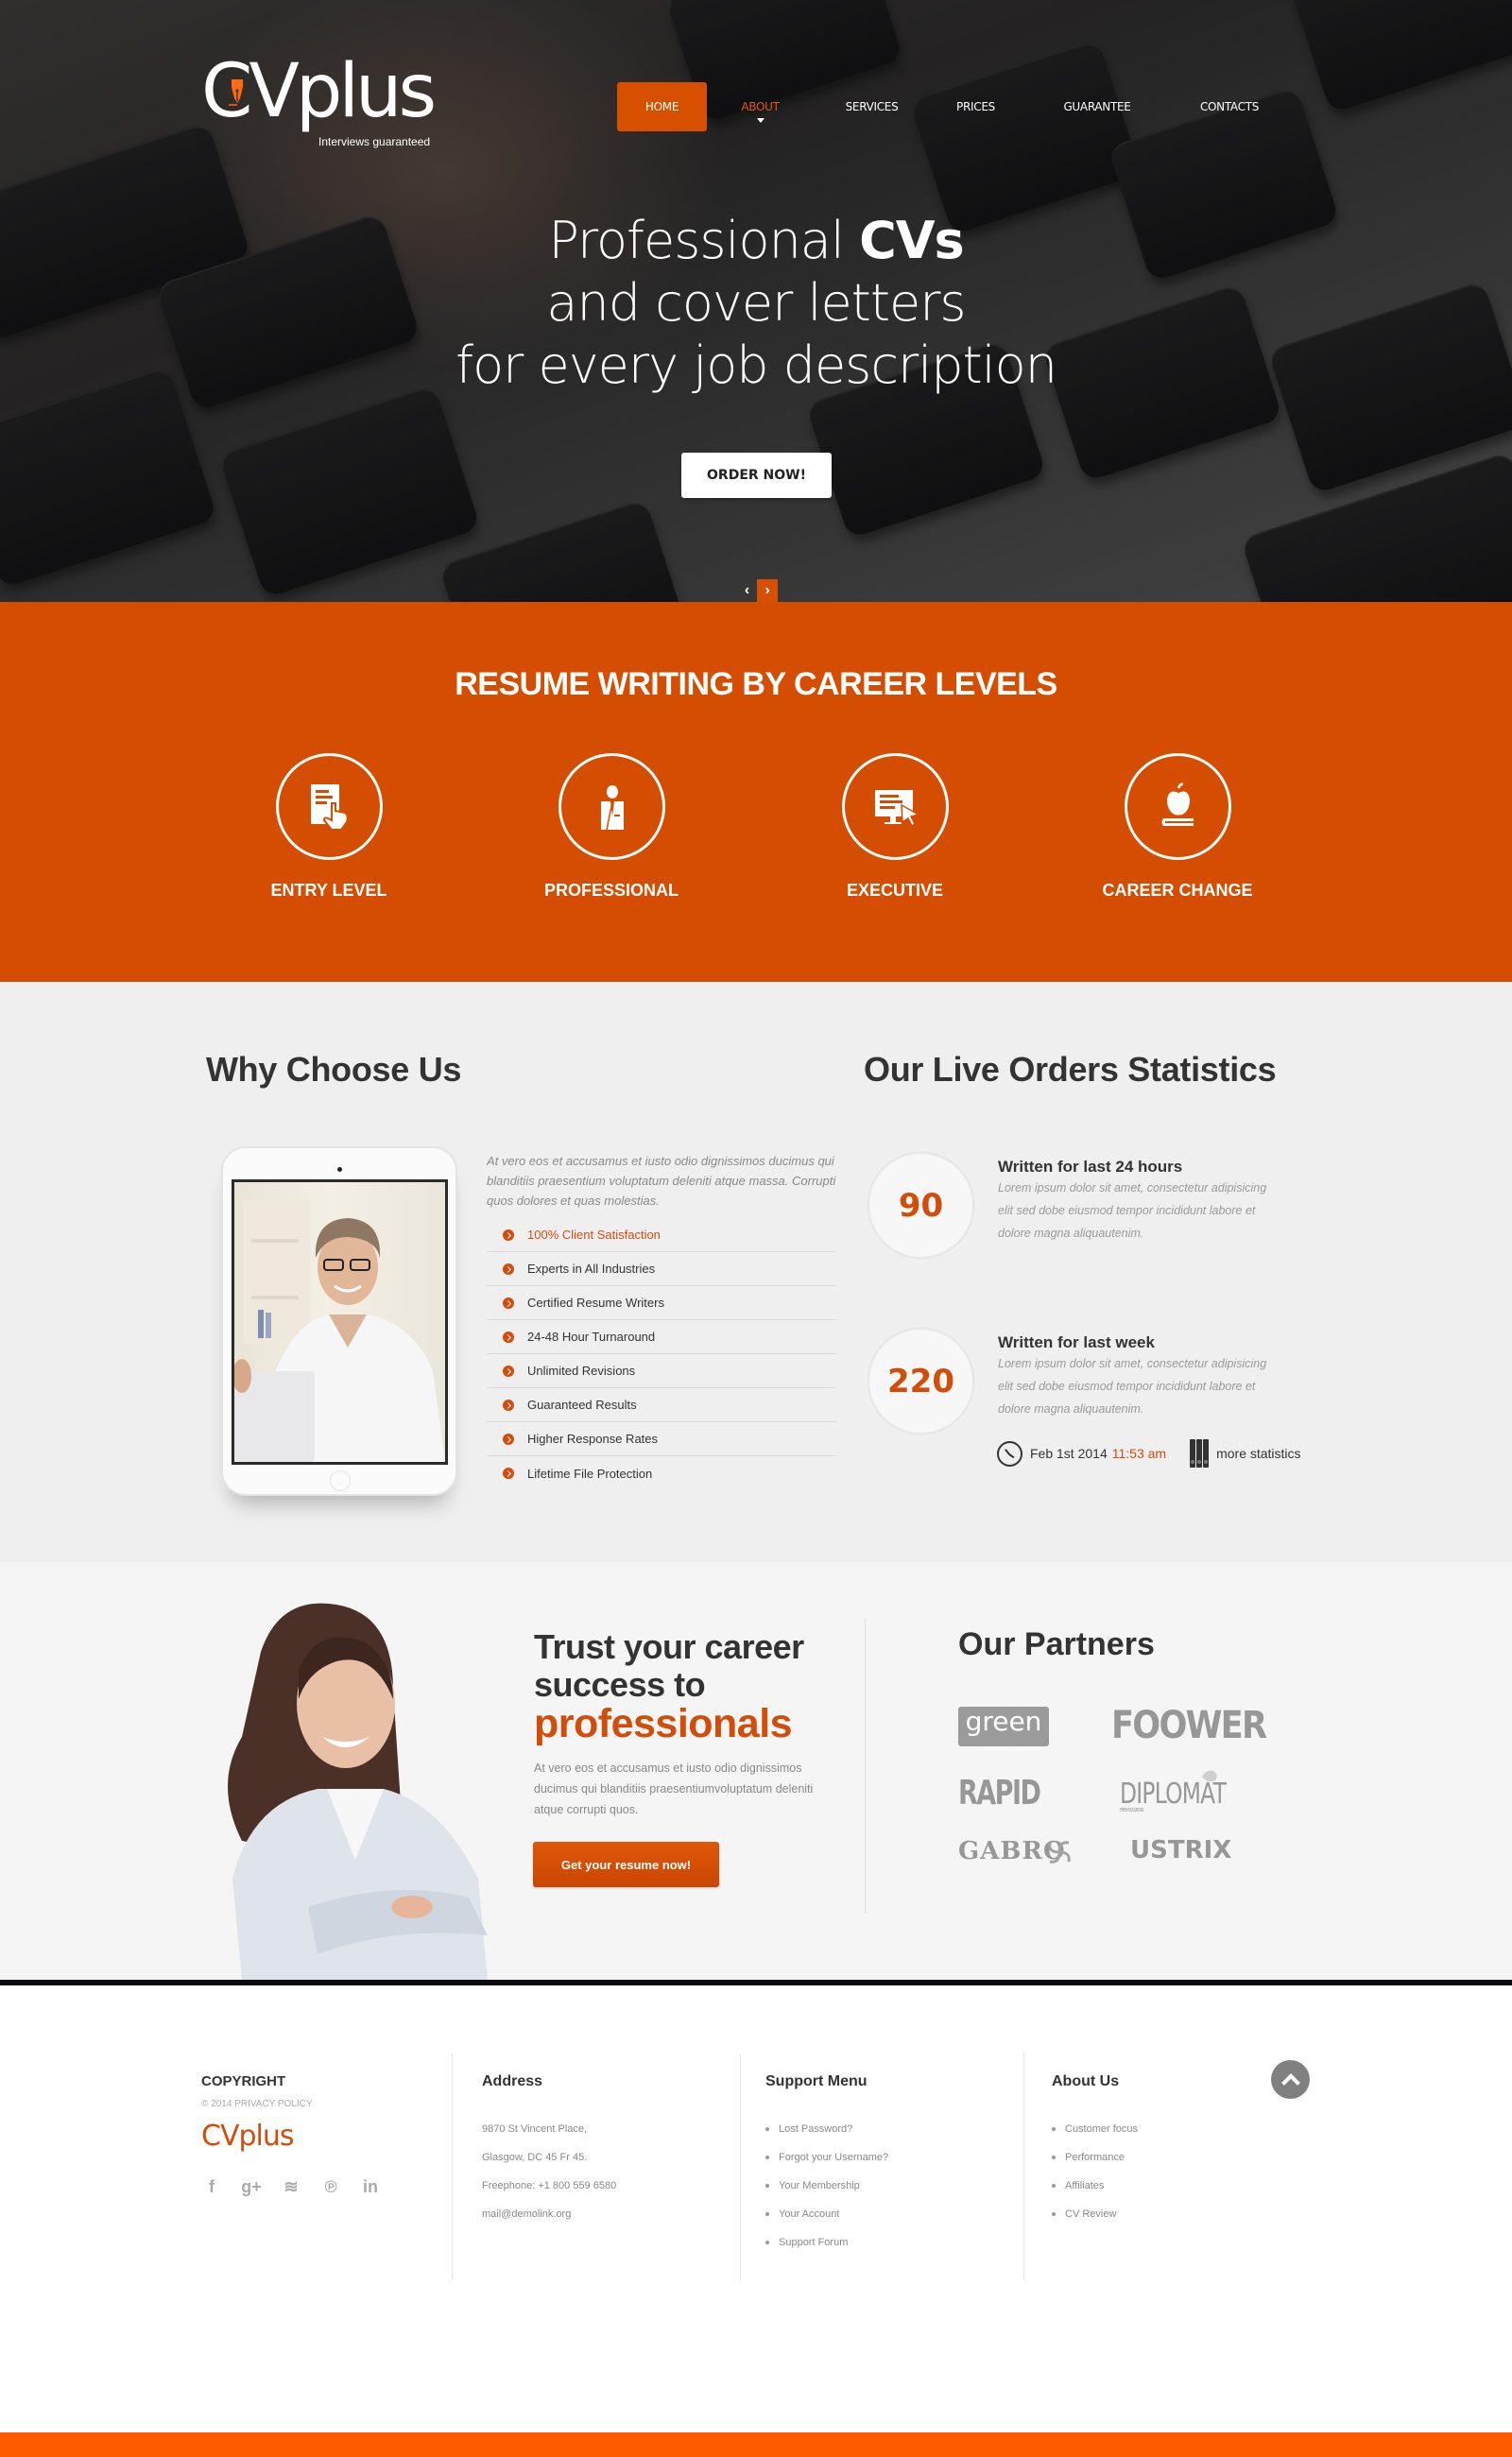  What do you see at coordinates (236, 92) in the screenshot?
I see `fountain-pen-icon` at bounding box center [236, 92].